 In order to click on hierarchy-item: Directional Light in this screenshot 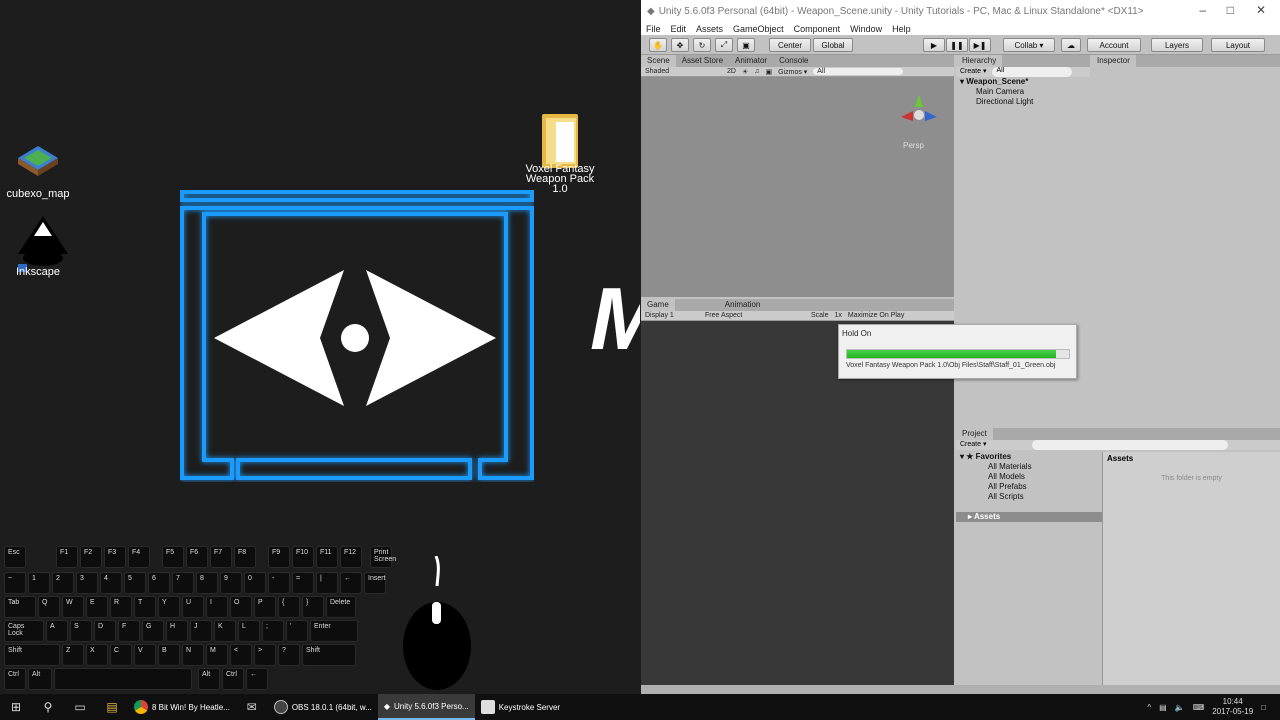, I will do `click(1023, 102)`.